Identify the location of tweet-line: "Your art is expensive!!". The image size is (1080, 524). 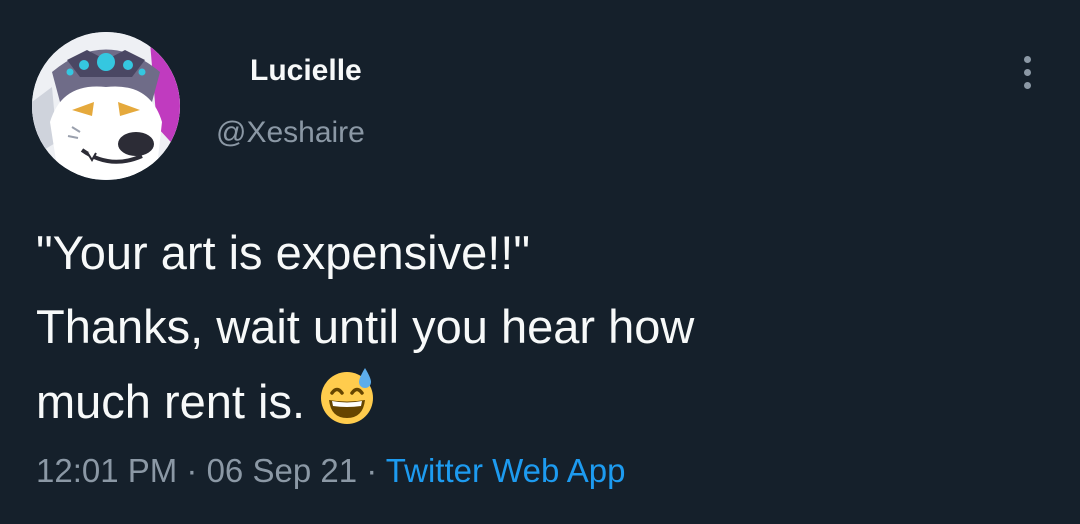
(283, 252).